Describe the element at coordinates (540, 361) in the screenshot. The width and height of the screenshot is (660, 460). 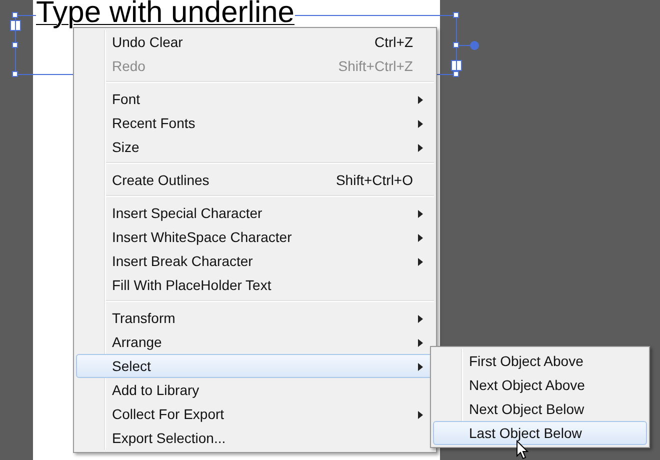
I see `menu-item: First Object Above` at that location.